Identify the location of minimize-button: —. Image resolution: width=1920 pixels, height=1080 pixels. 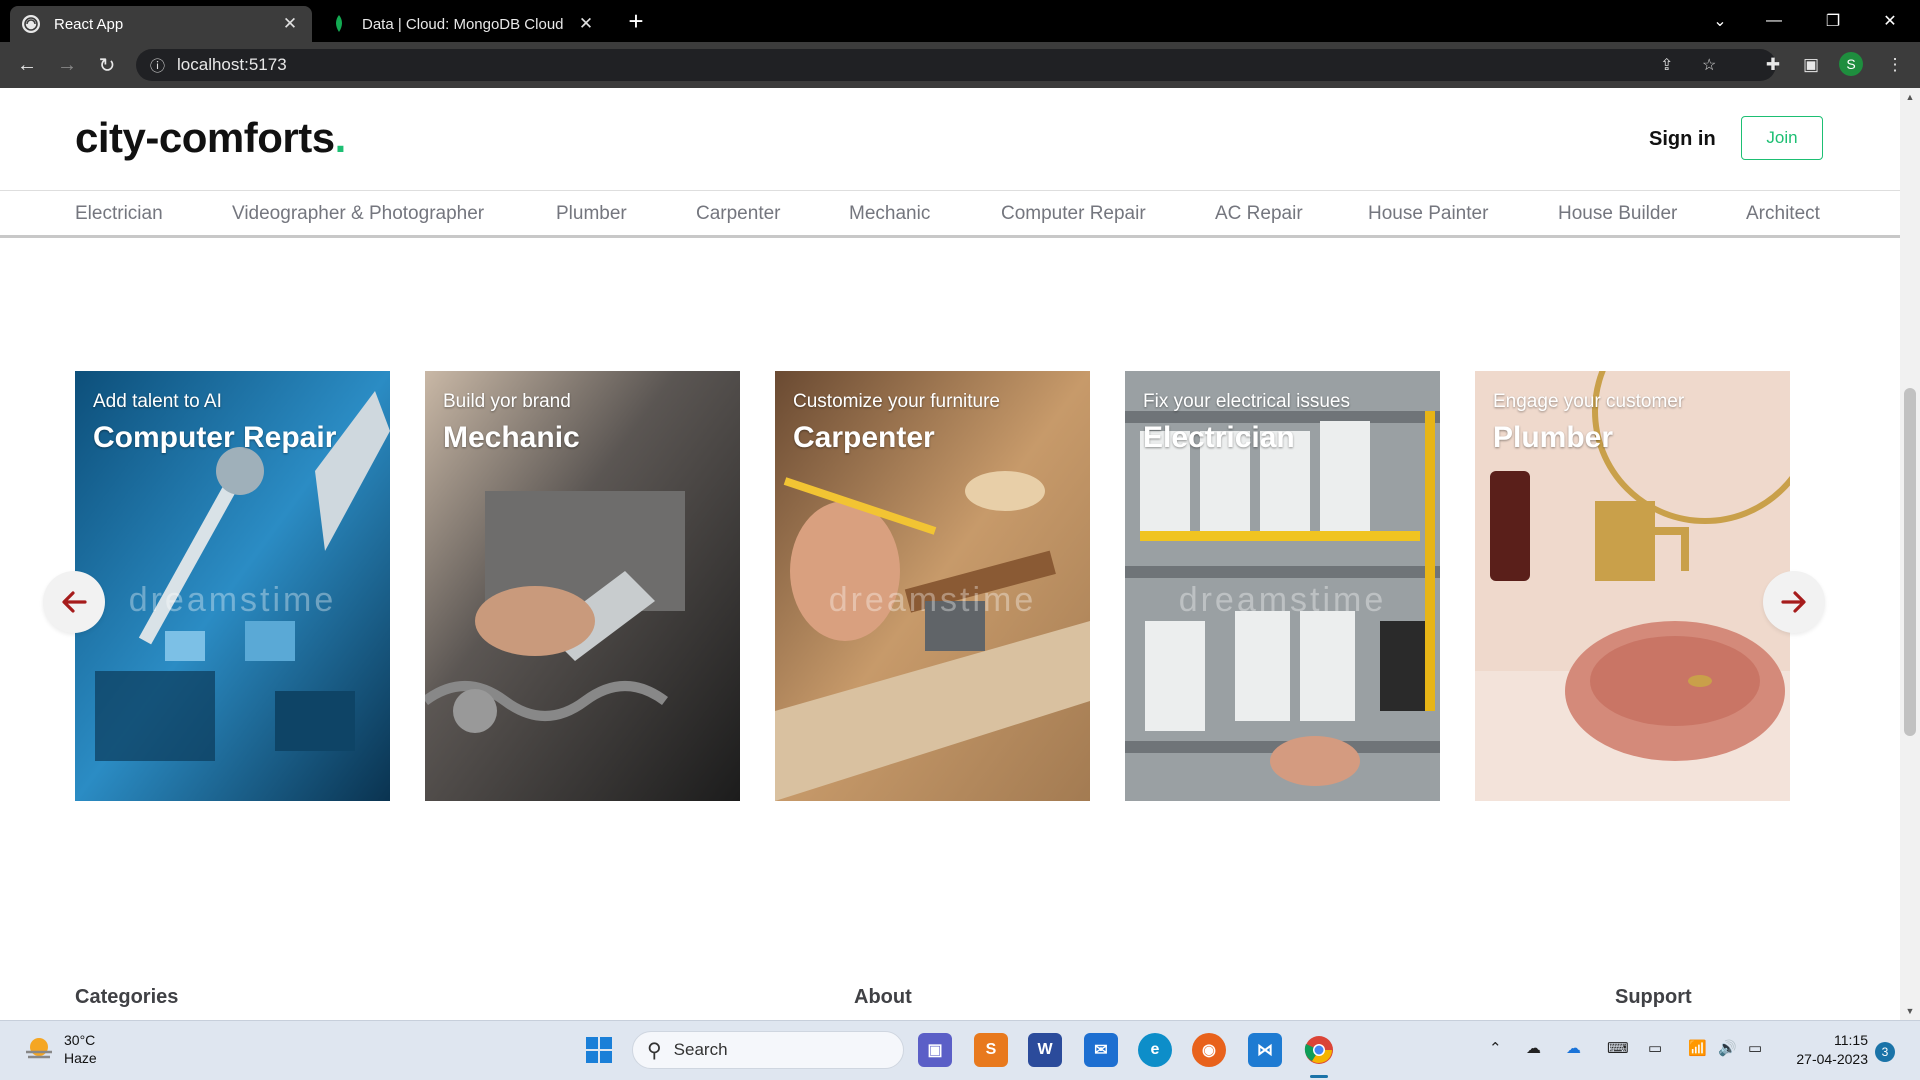
(1774, 21).